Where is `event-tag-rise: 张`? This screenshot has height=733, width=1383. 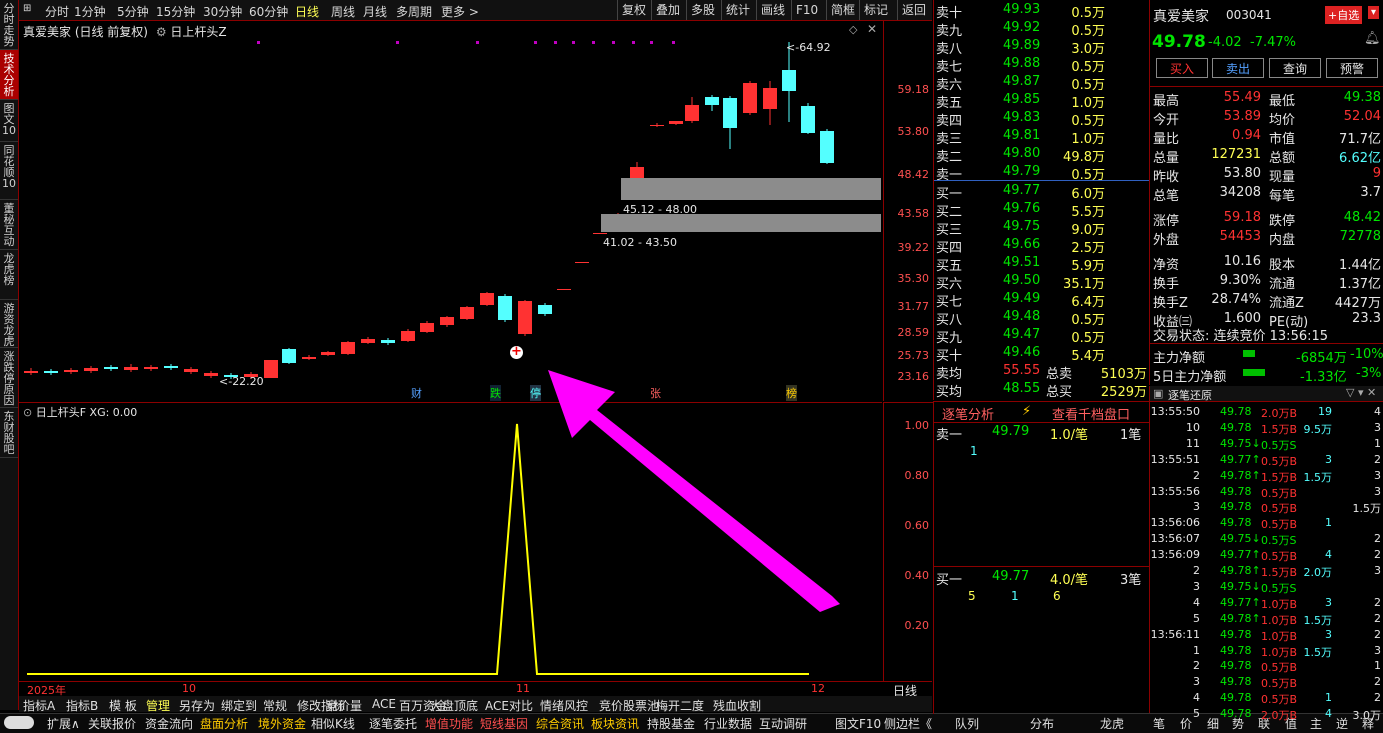 event-tag-rise: 张 is located at coordinates (655, 393).